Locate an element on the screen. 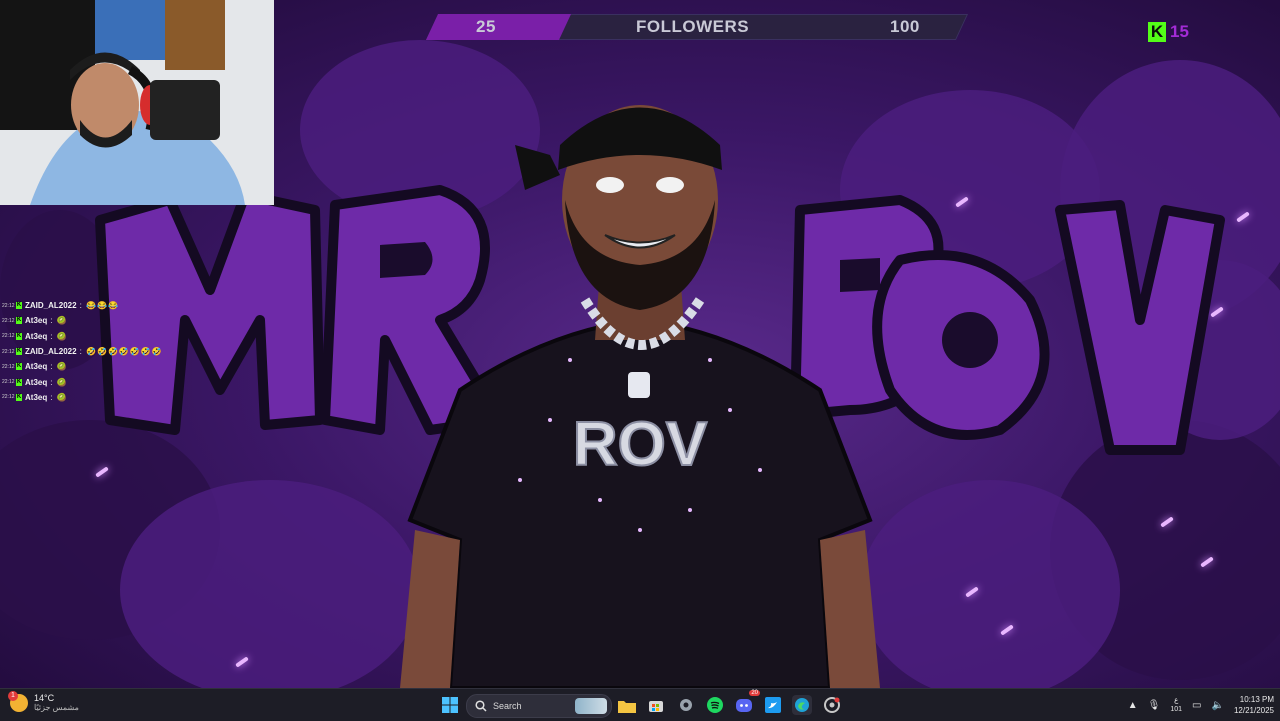 The image size is (1280, 721). volume-icon: 🔈 is located at coordinates (1218, 705).